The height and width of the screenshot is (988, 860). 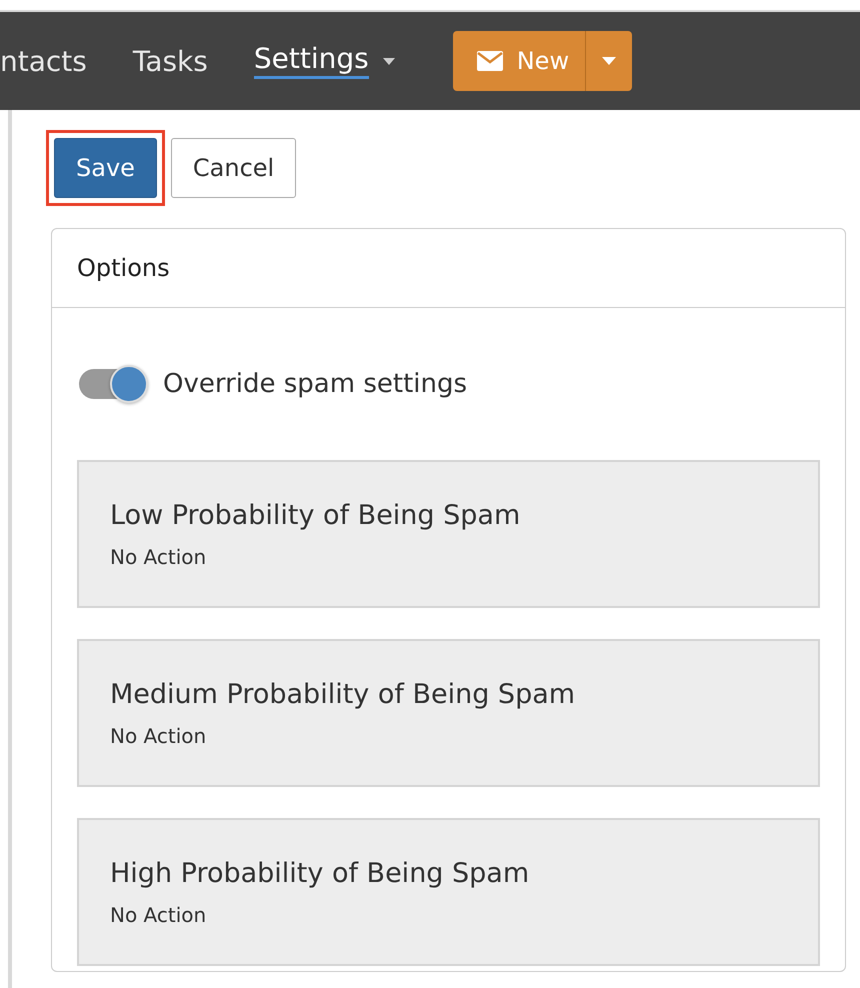 What do you see at coordinates (233, 168) in the screenshot?
I see `cancel-button: Cancel` at bounding box center [233, 168].